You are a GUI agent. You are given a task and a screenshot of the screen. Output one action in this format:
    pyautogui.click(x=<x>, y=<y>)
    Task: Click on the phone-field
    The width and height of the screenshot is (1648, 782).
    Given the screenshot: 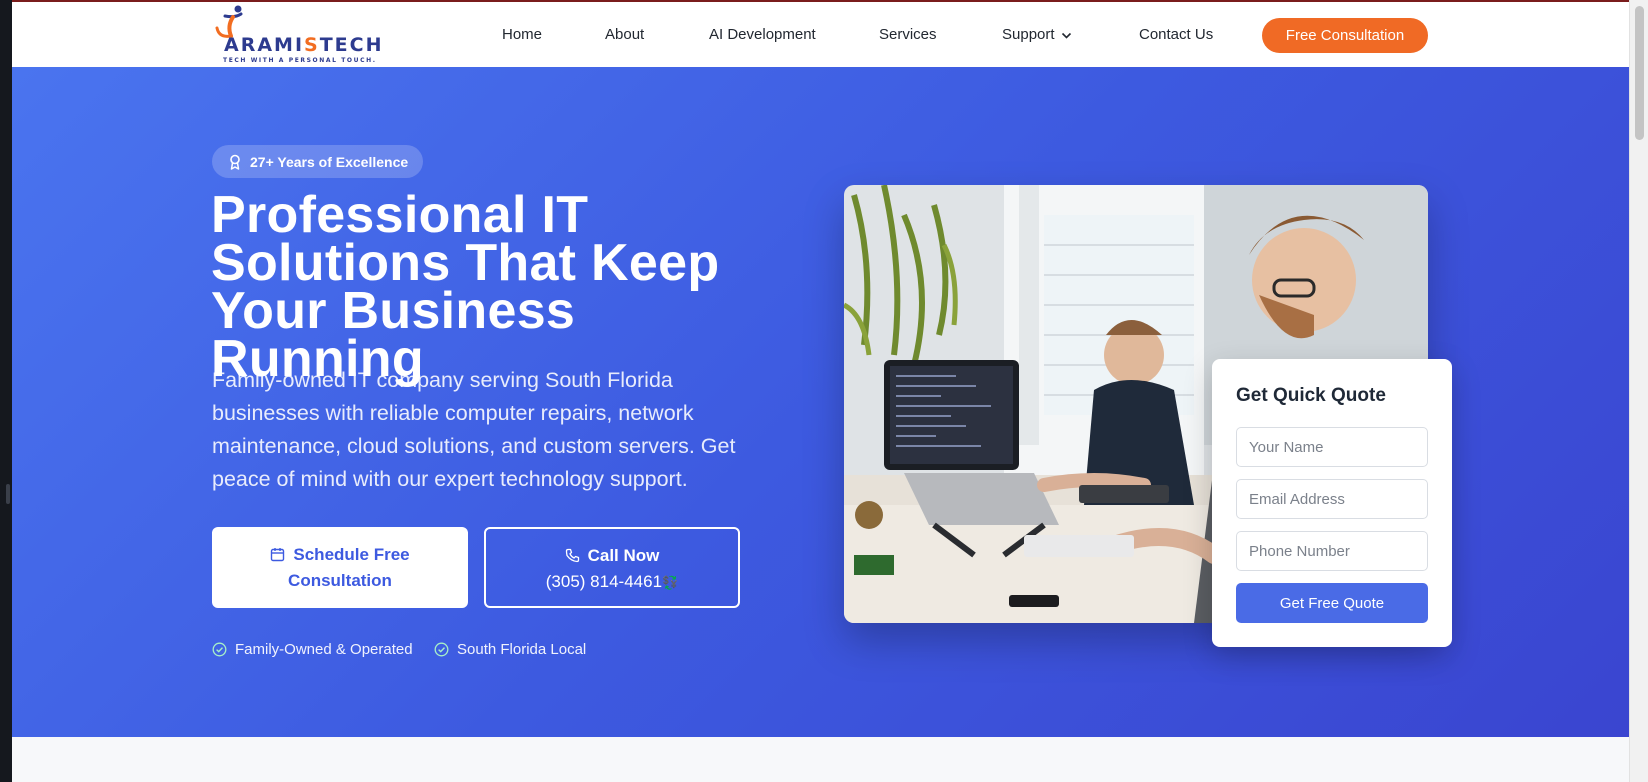 What is the action you would take?
    pyautogui.click(x=1332, y=551)
    